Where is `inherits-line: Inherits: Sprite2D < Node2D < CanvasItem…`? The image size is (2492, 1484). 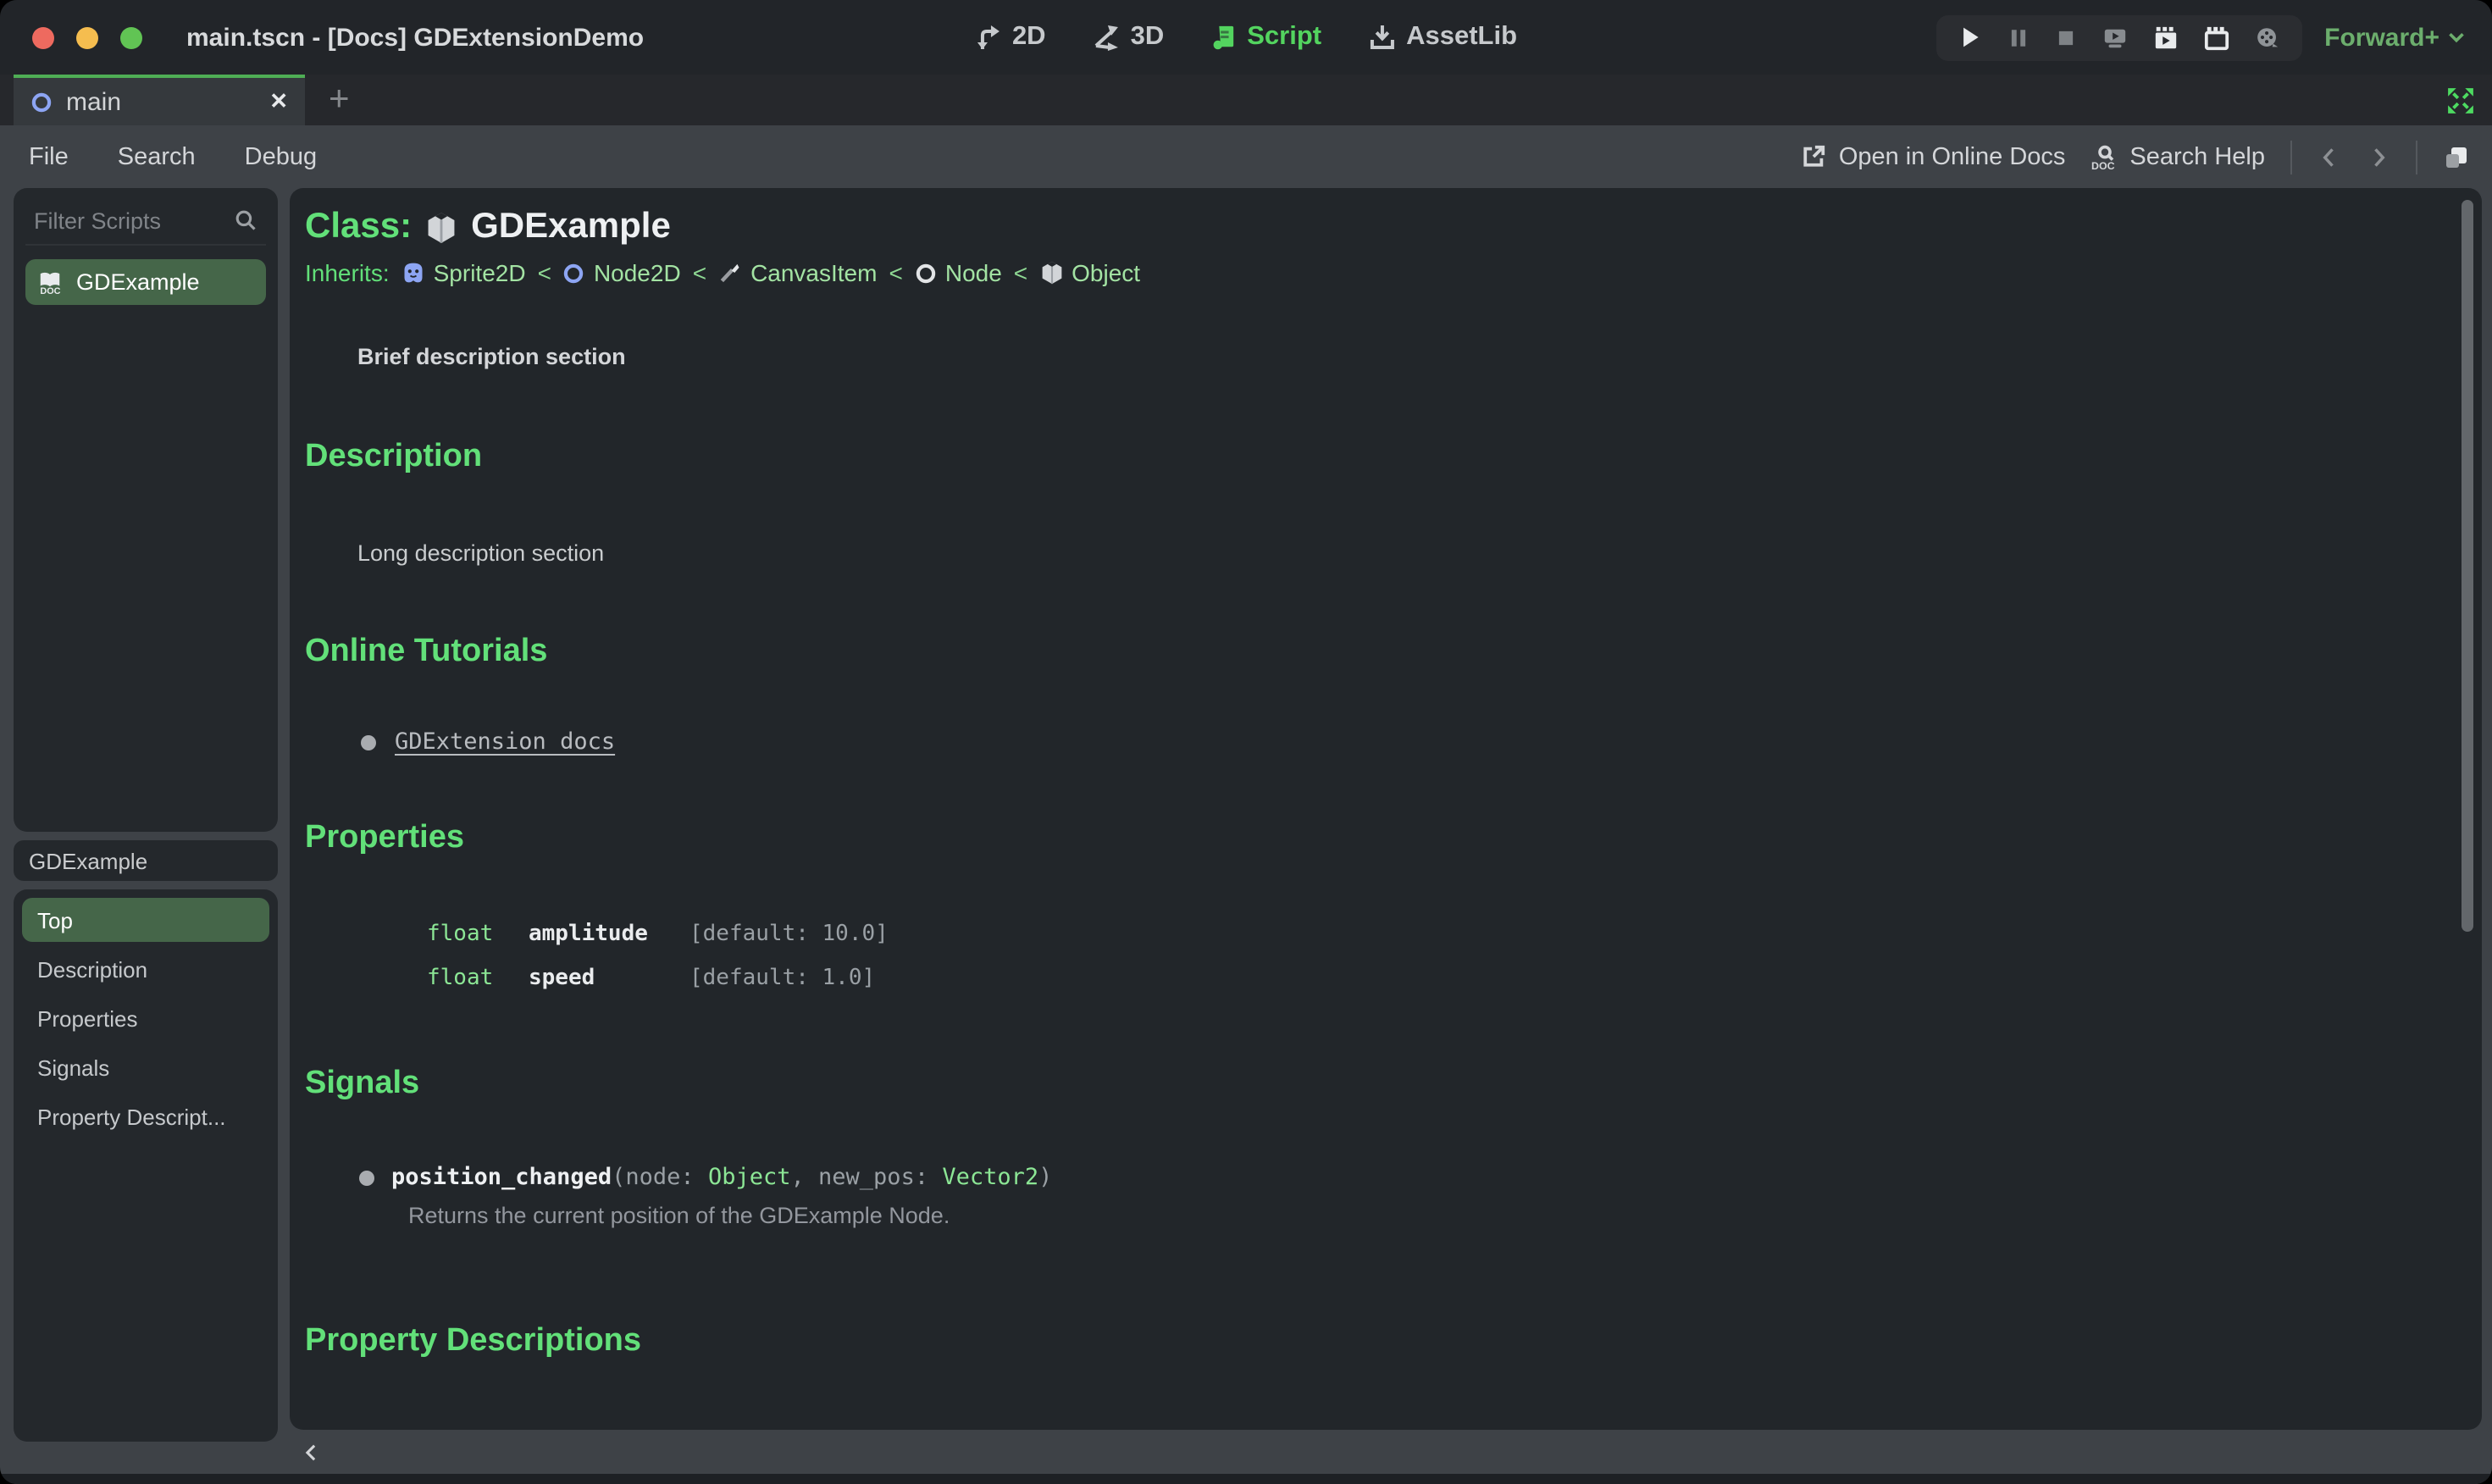
inherits-line: Inherits: Sprite2D < Node2D < CanvasItem… is located at coordinates (1376, 272).